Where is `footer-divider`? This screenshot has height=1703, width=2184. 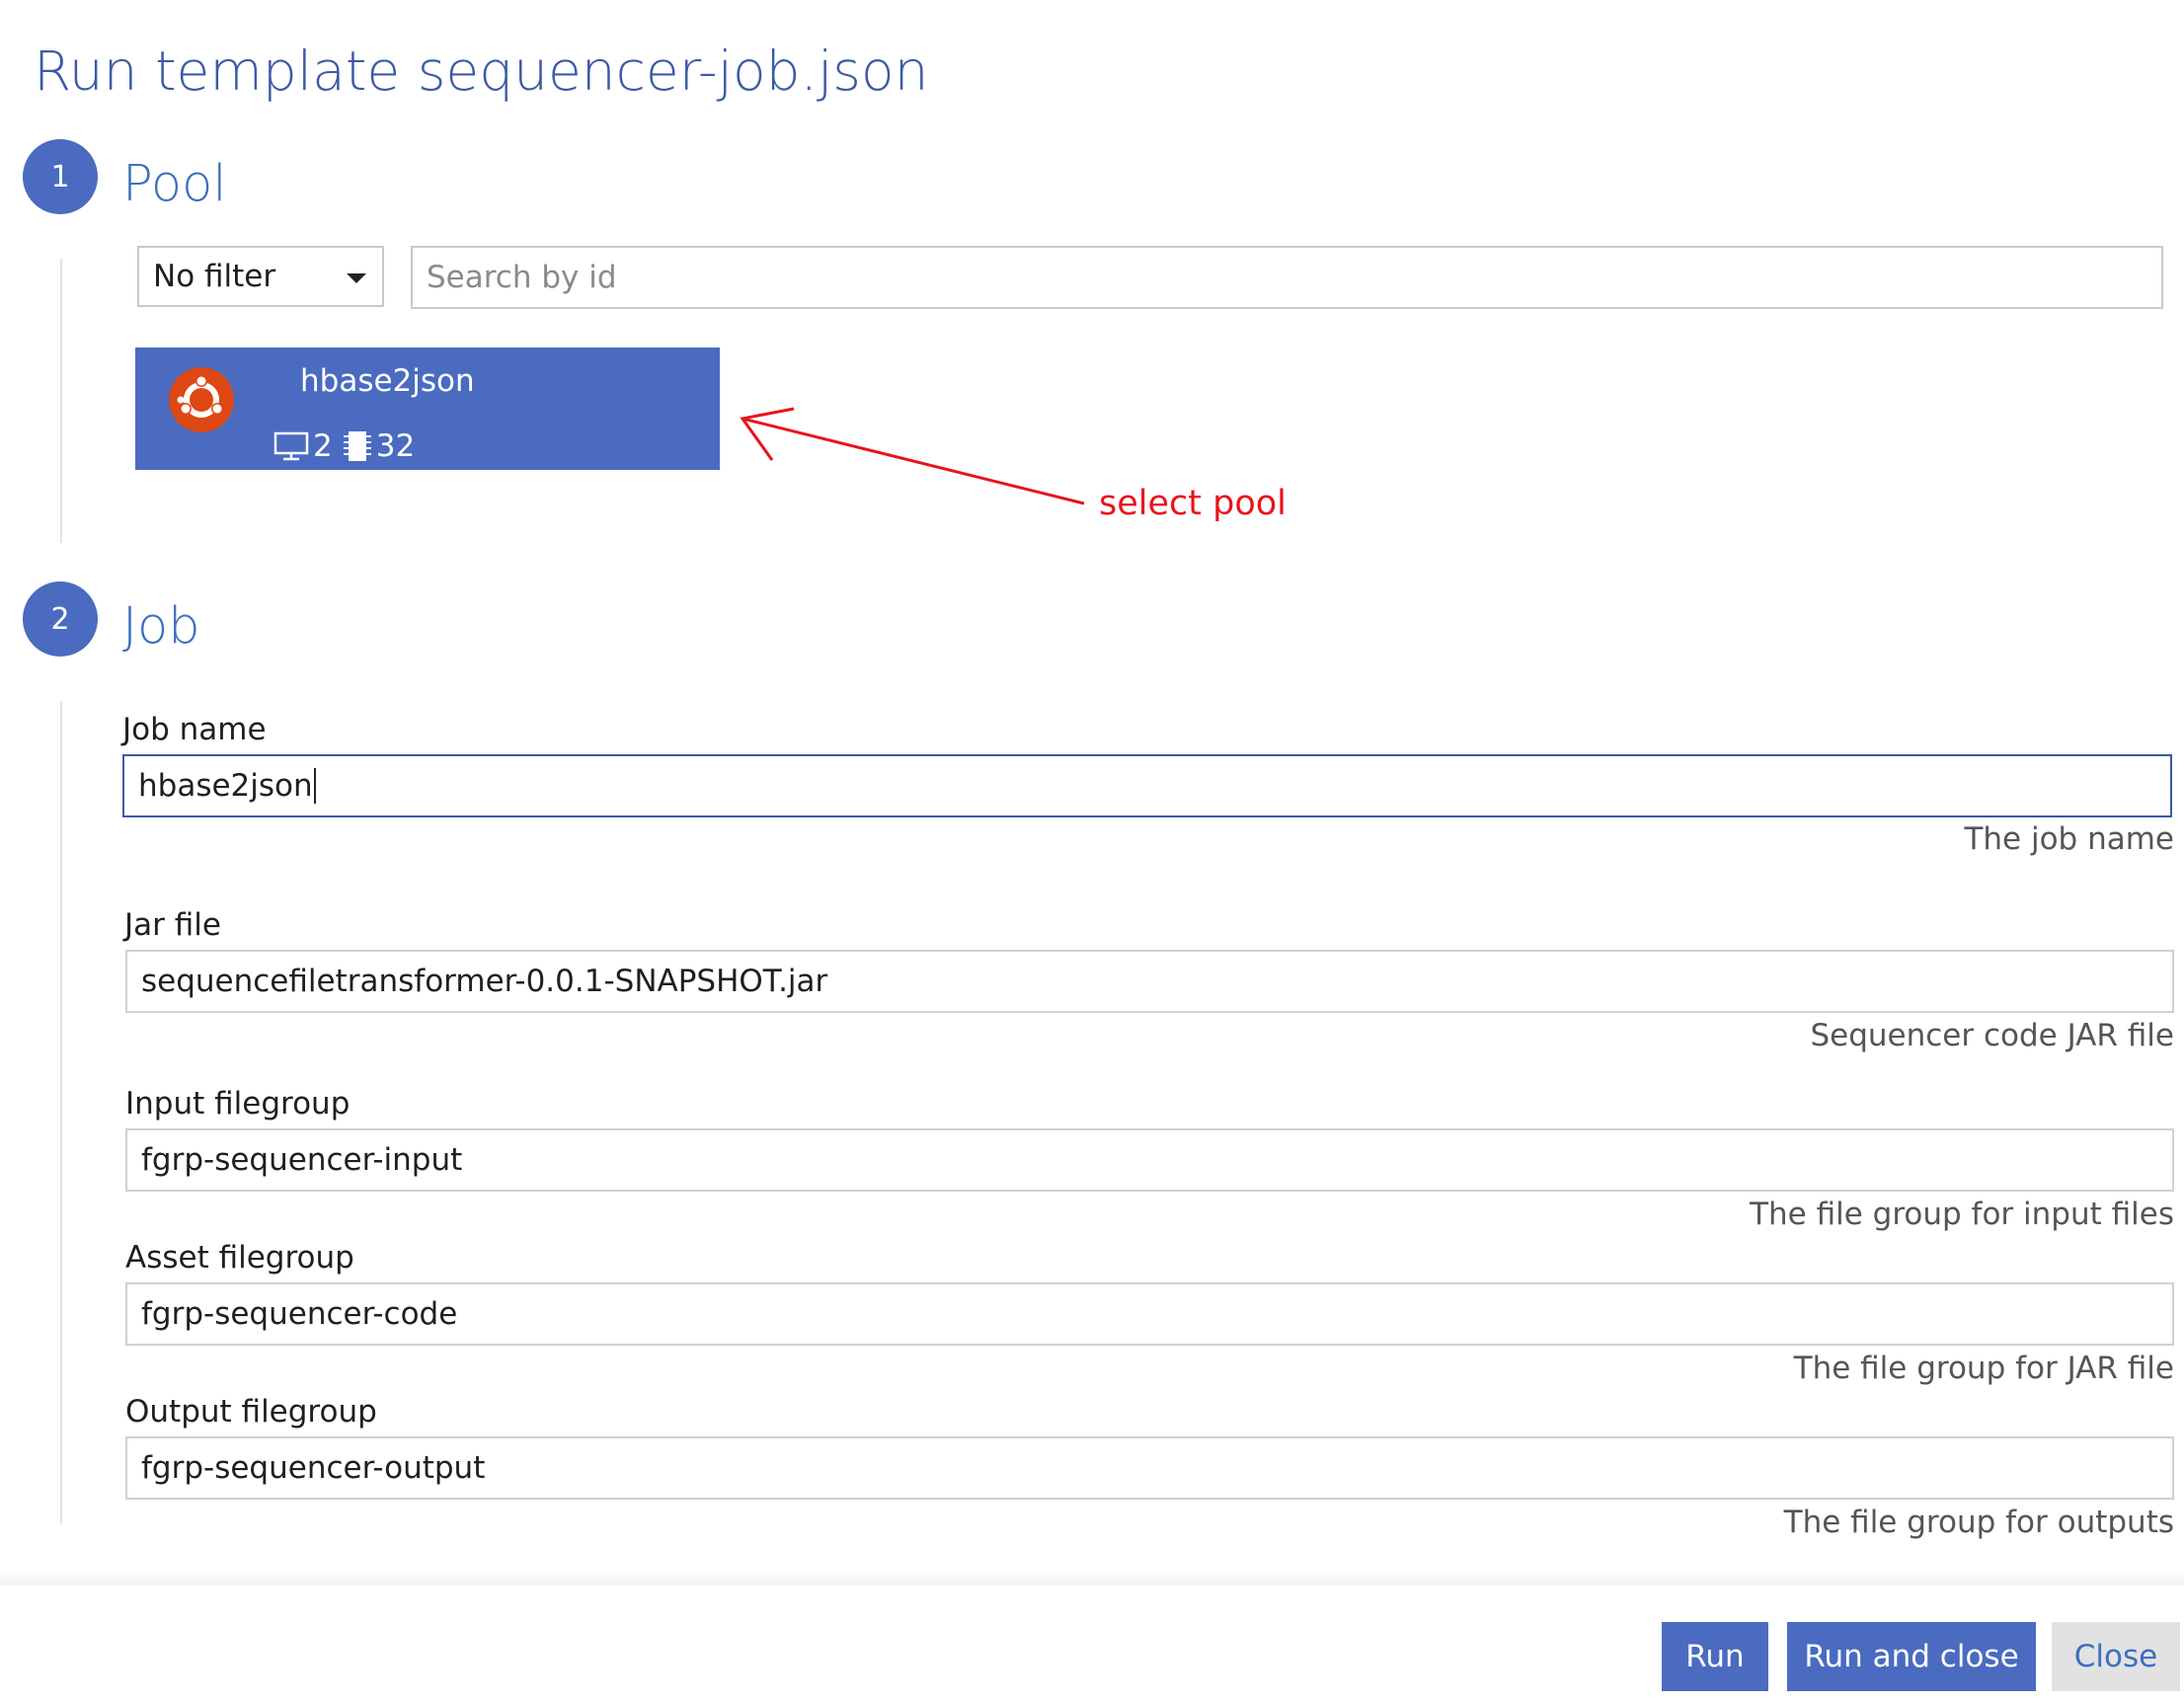 footer-divider is located at coordinates (1092, 1579).